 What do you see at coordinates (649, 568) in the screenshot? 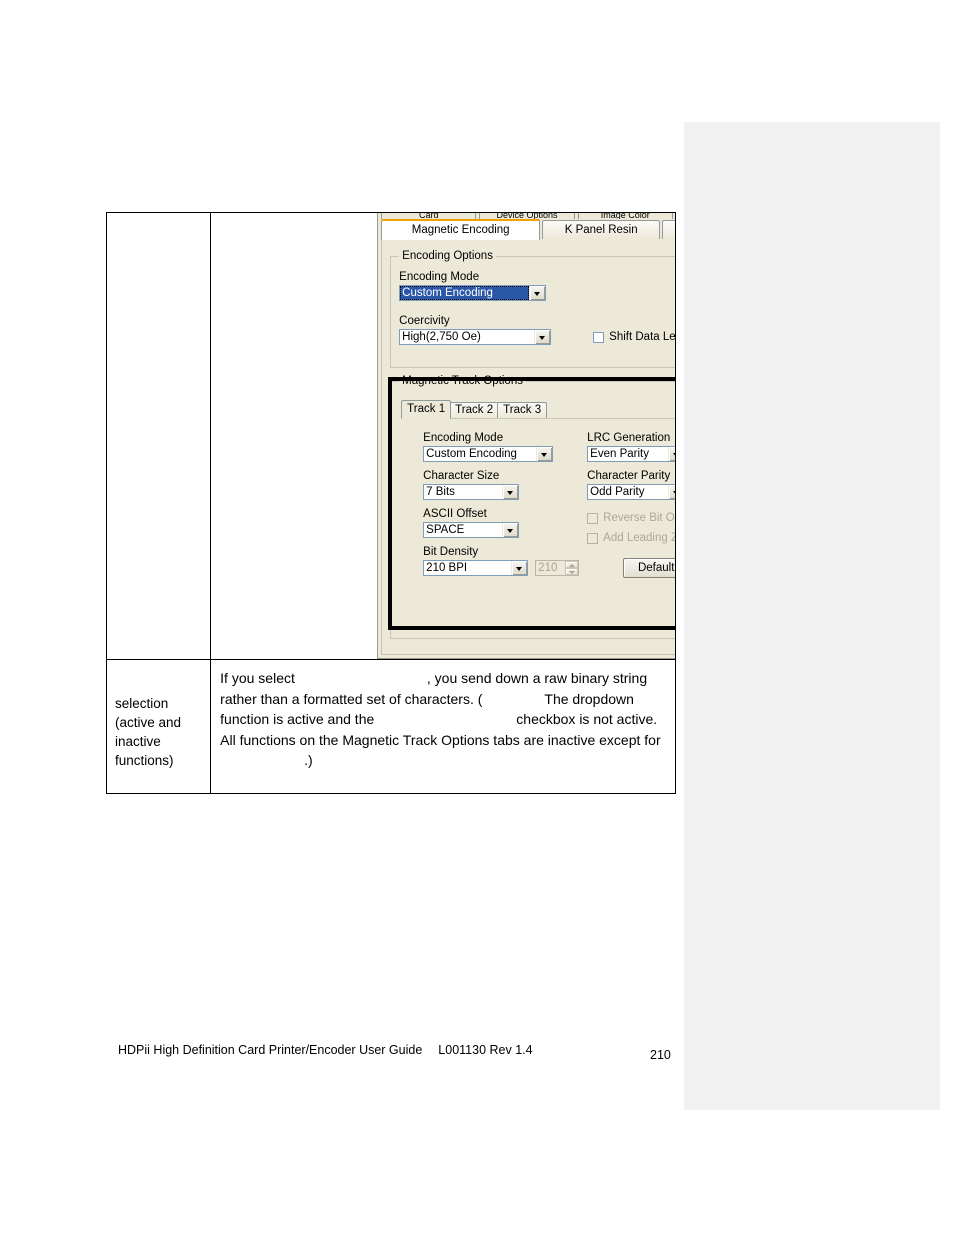
I see `default-button: Default` at bounding box center [649, 568].